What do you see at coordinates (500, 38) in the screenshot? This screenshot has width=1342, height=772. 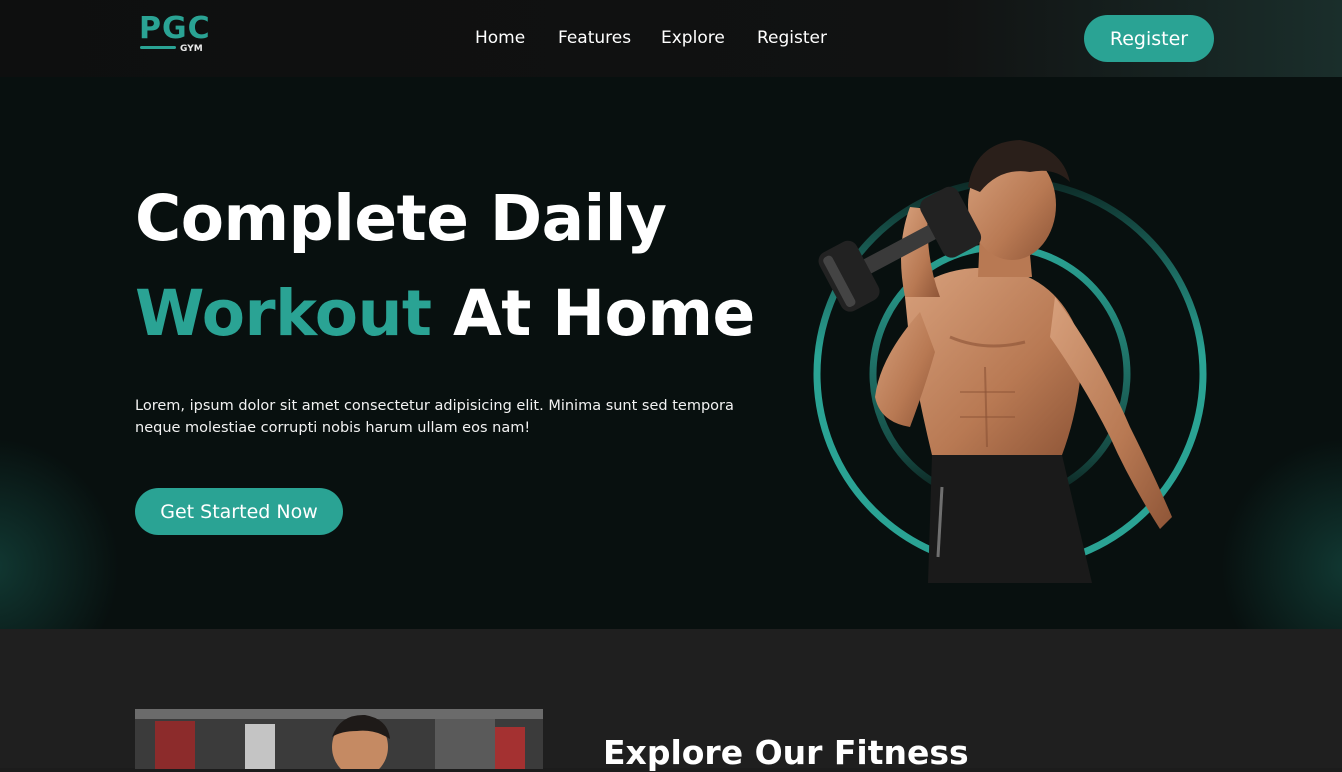 I see `nav-link-home: Home` at bounding box center [500, 38].